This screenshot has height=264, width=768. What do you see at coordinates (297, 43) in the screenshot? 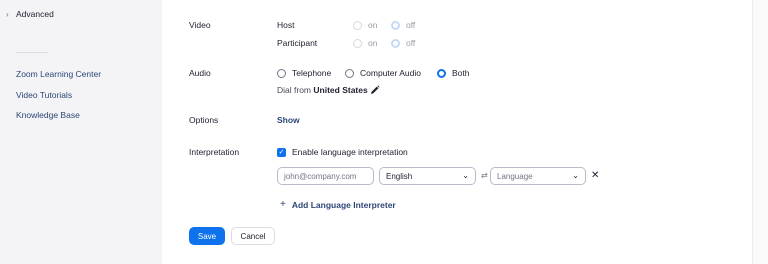
I see `participant-label: Participant` at bounding box center [297, 43].